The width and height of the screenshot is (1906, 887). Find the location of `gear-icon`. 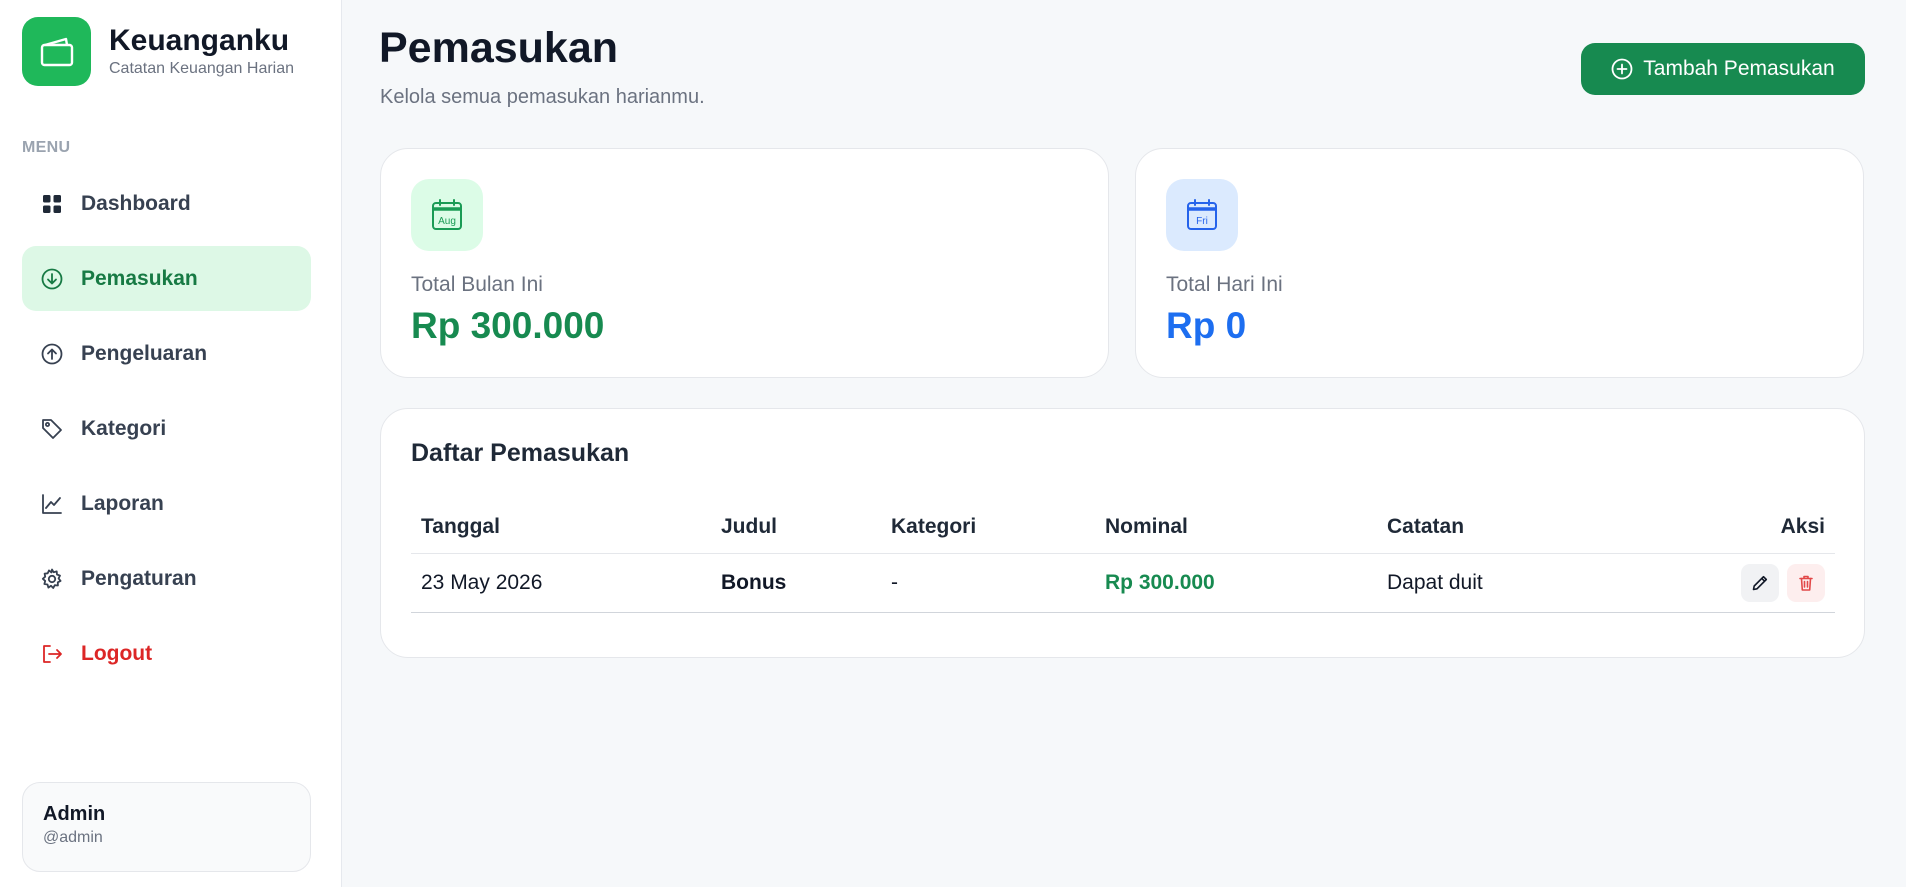

gear-icon is located at coordinates (52, 579).